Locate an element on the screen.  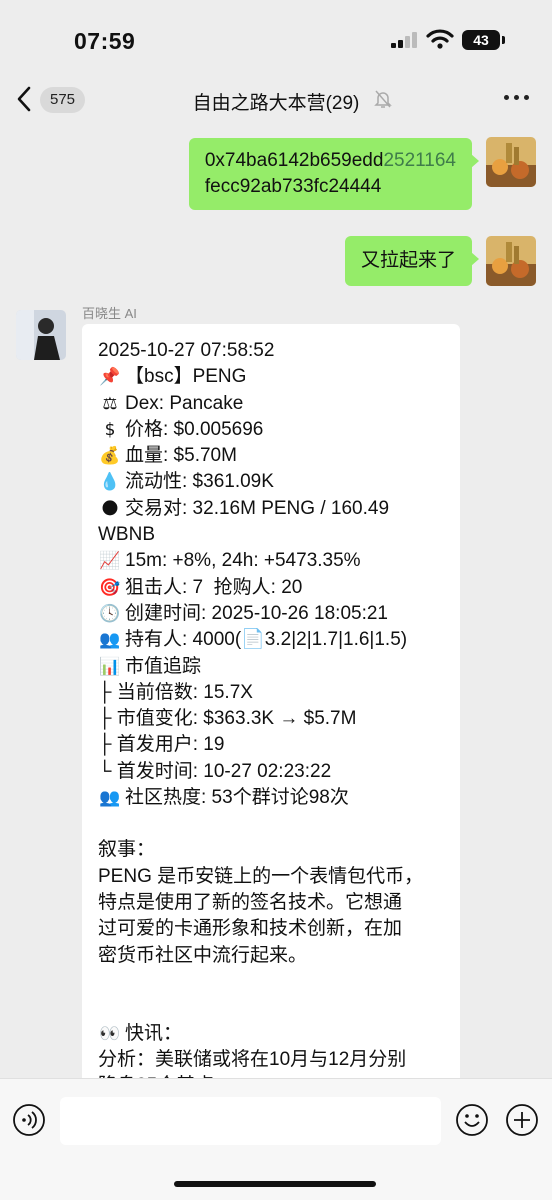
emoji-icon: 👀 is located at coordinates (110, 1033).